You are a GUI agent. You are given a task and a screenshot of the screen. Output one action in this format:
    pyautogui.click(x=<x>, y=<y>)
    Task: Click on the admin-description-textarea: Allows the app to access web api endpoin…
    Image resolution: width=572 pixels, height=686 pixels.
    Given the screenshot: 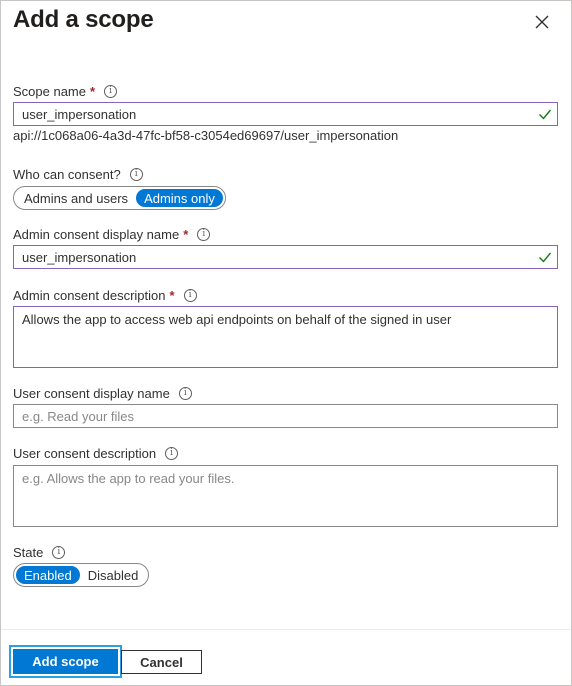 What is the action you would take?
    pyautogui.click(x=285, y=337)
    